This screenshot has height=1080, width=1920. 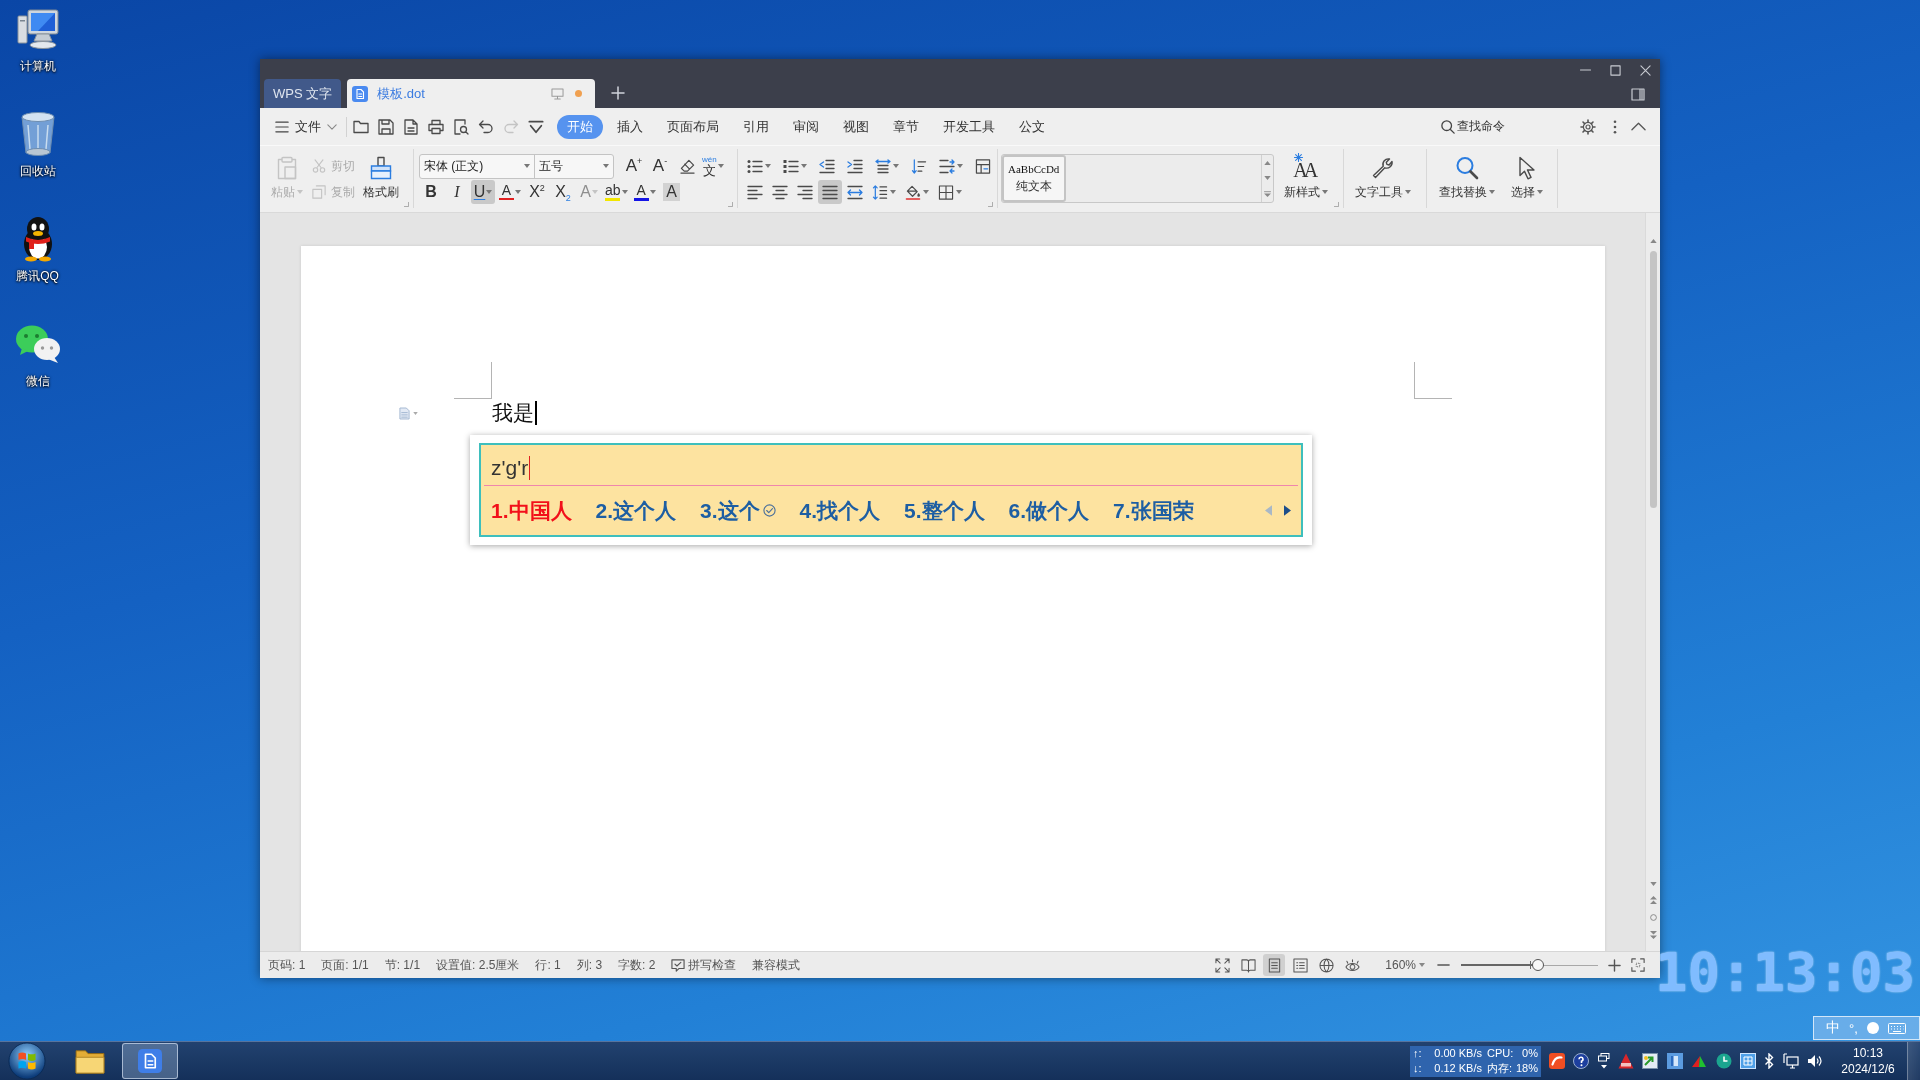 What do you see at coordinates (411, 126) in the screenshot?
I see `file-icon` at bounding box center [411, 126].